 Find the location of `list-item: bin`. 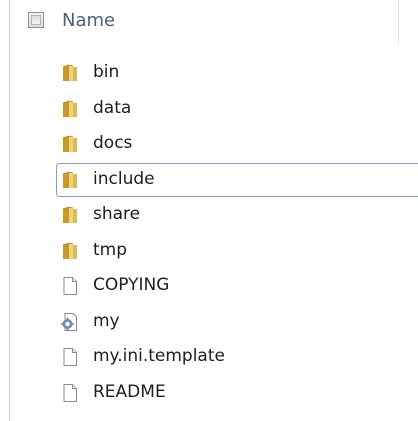

list-item: bin is located at coordinates (237, 73).